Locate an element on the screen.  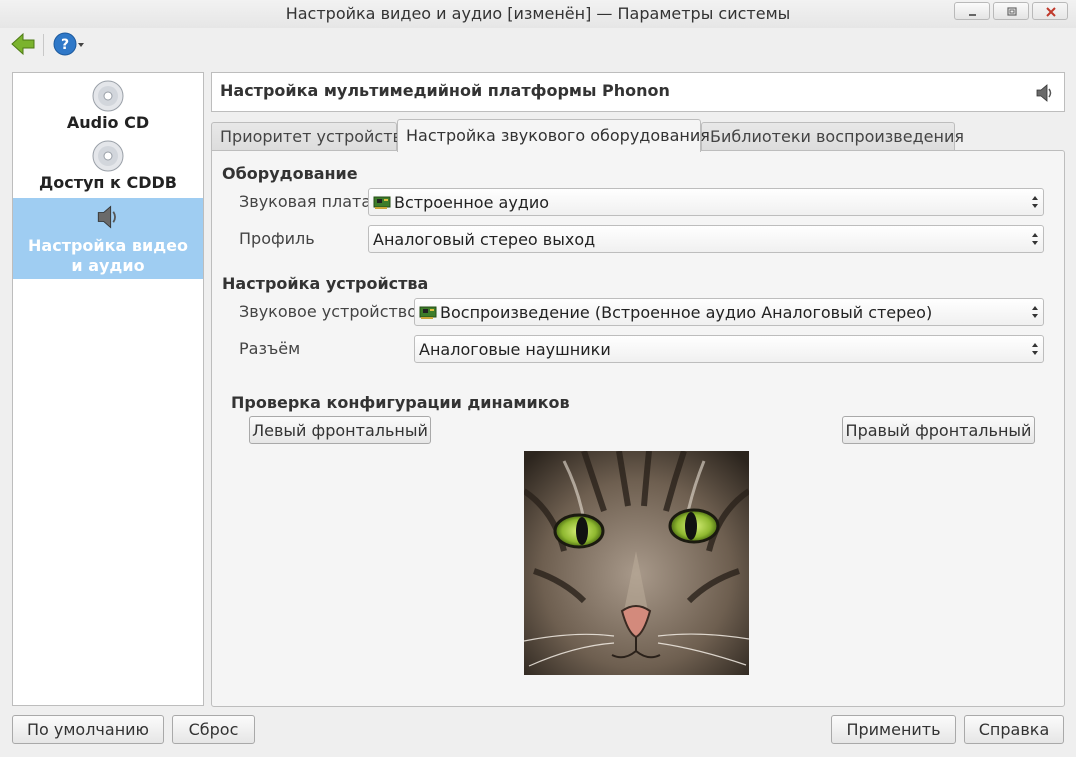
button-label: Правый фронтальный is located at coordinates (938, 430).